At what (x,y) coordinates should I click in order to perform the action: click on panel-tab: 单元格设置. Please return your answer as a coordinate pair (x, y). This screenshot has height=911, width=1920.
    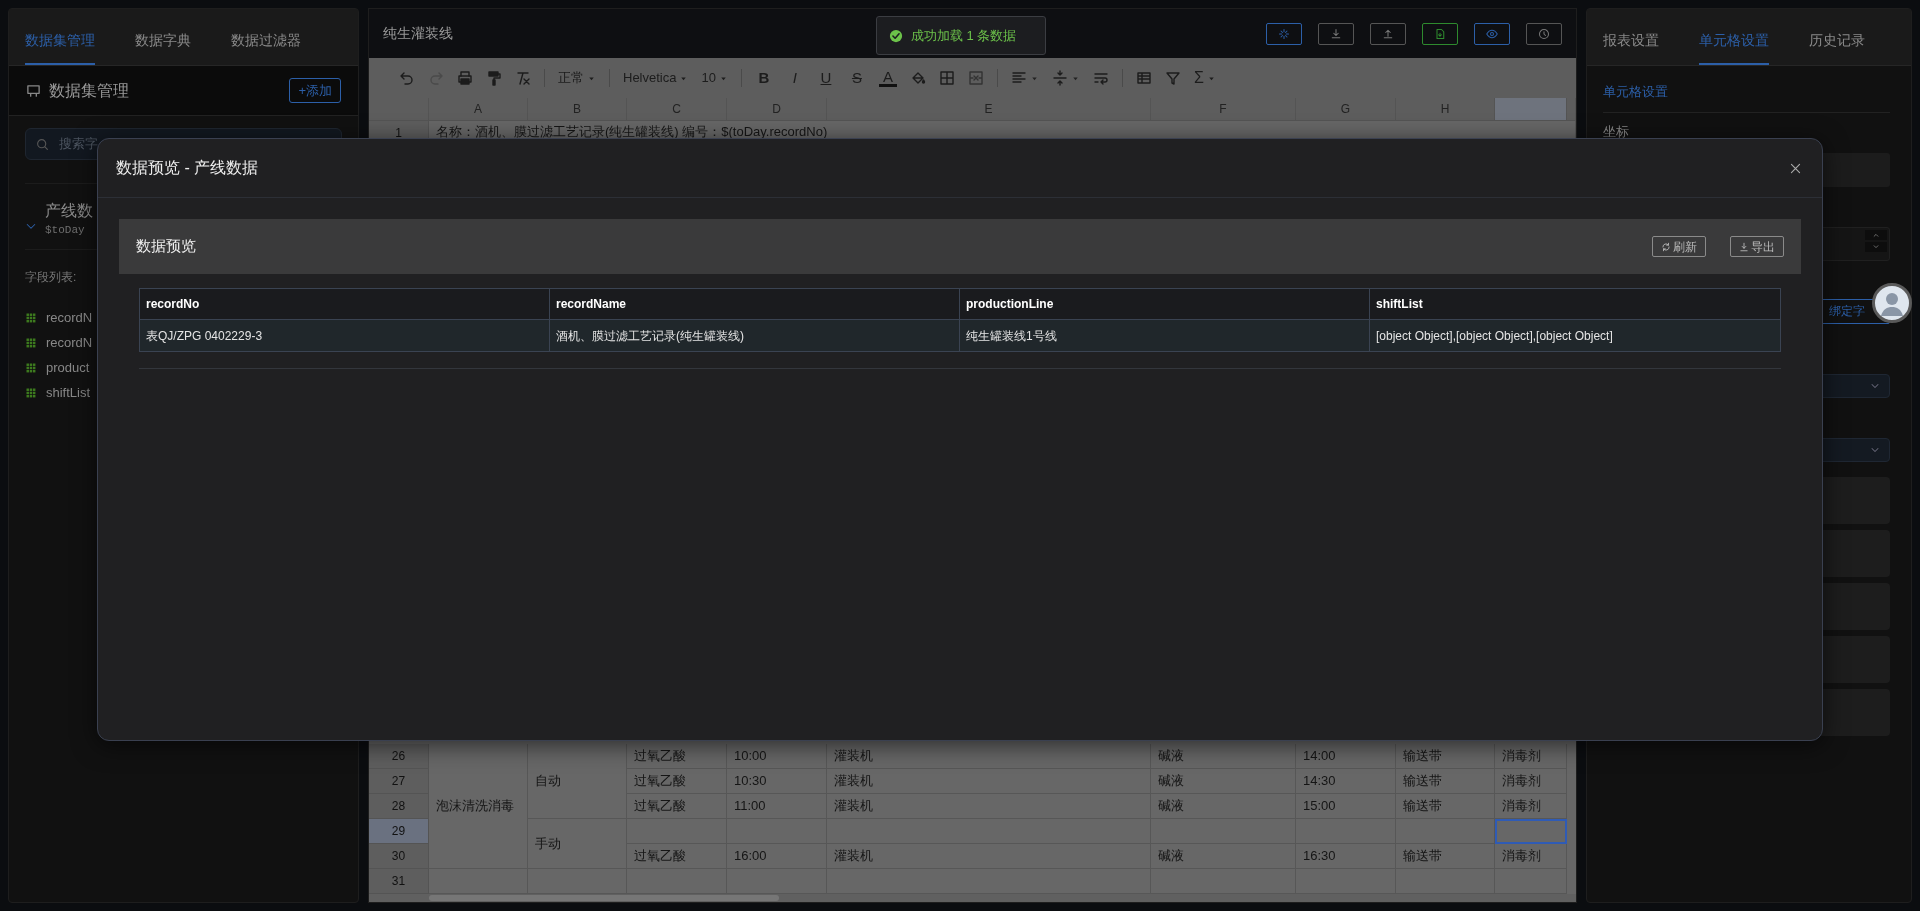
    Looking at the image, I should click on (1734, 47).